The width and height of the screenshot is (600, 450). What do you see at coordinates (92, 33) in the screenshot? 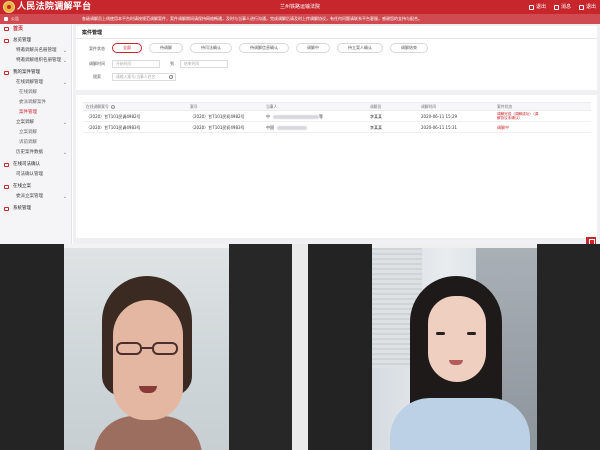
I see `page-title: 案件管理` at bounding box center [92, 33].